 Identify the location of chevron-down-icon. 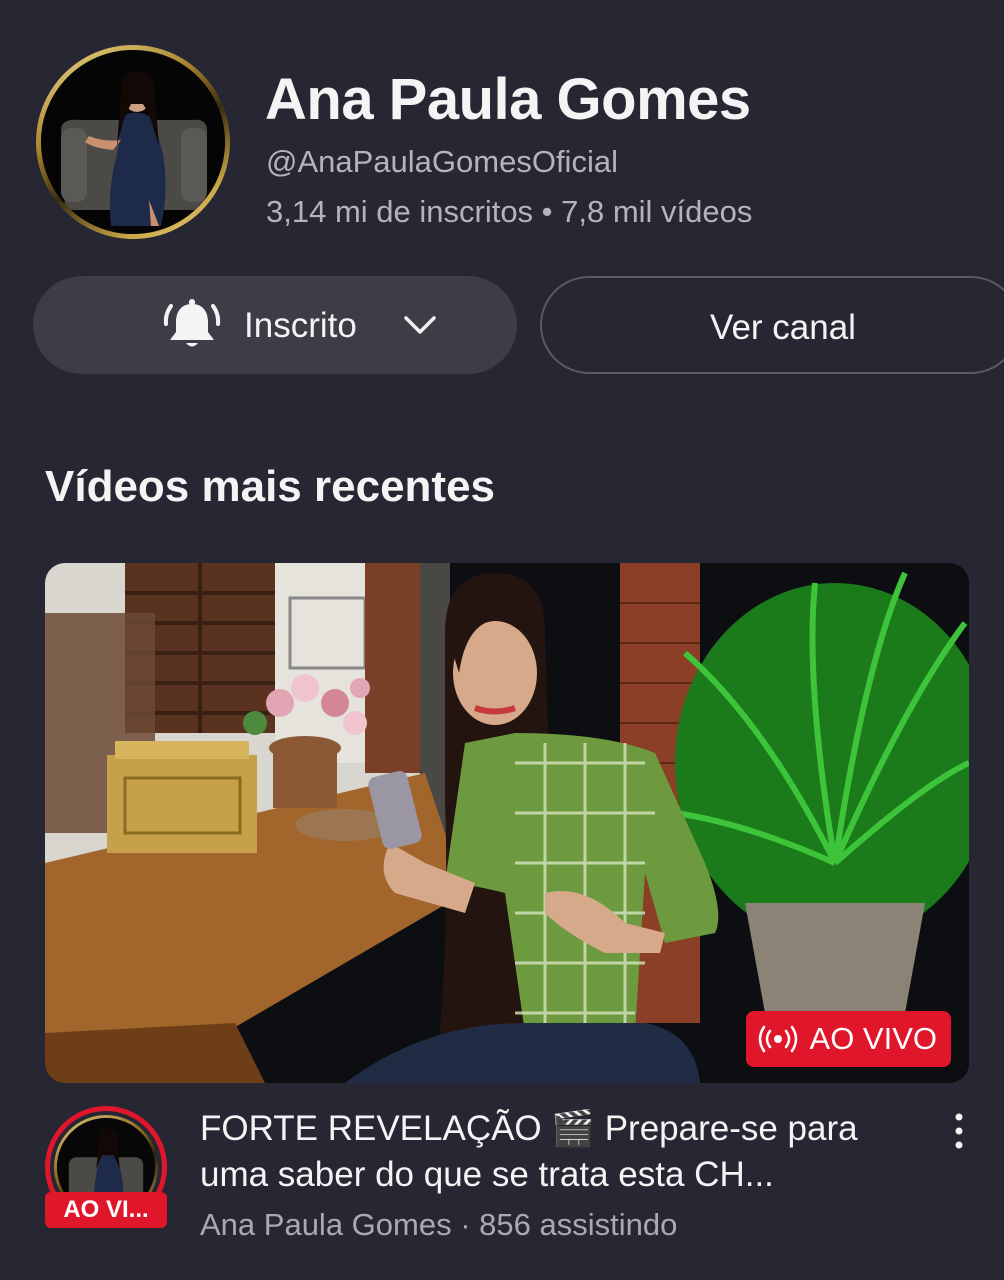
(420, 325).